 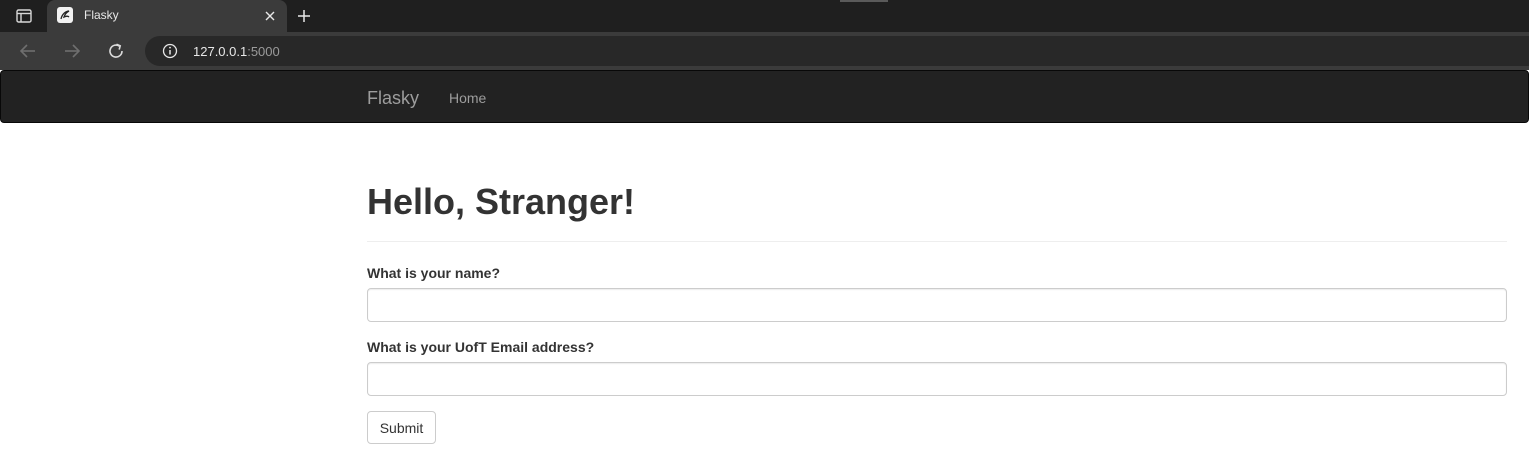 What do you see at coordinates (72, 51) in the screenshot?
I see `arrow-right-icon` at bounding box center [72, 51].